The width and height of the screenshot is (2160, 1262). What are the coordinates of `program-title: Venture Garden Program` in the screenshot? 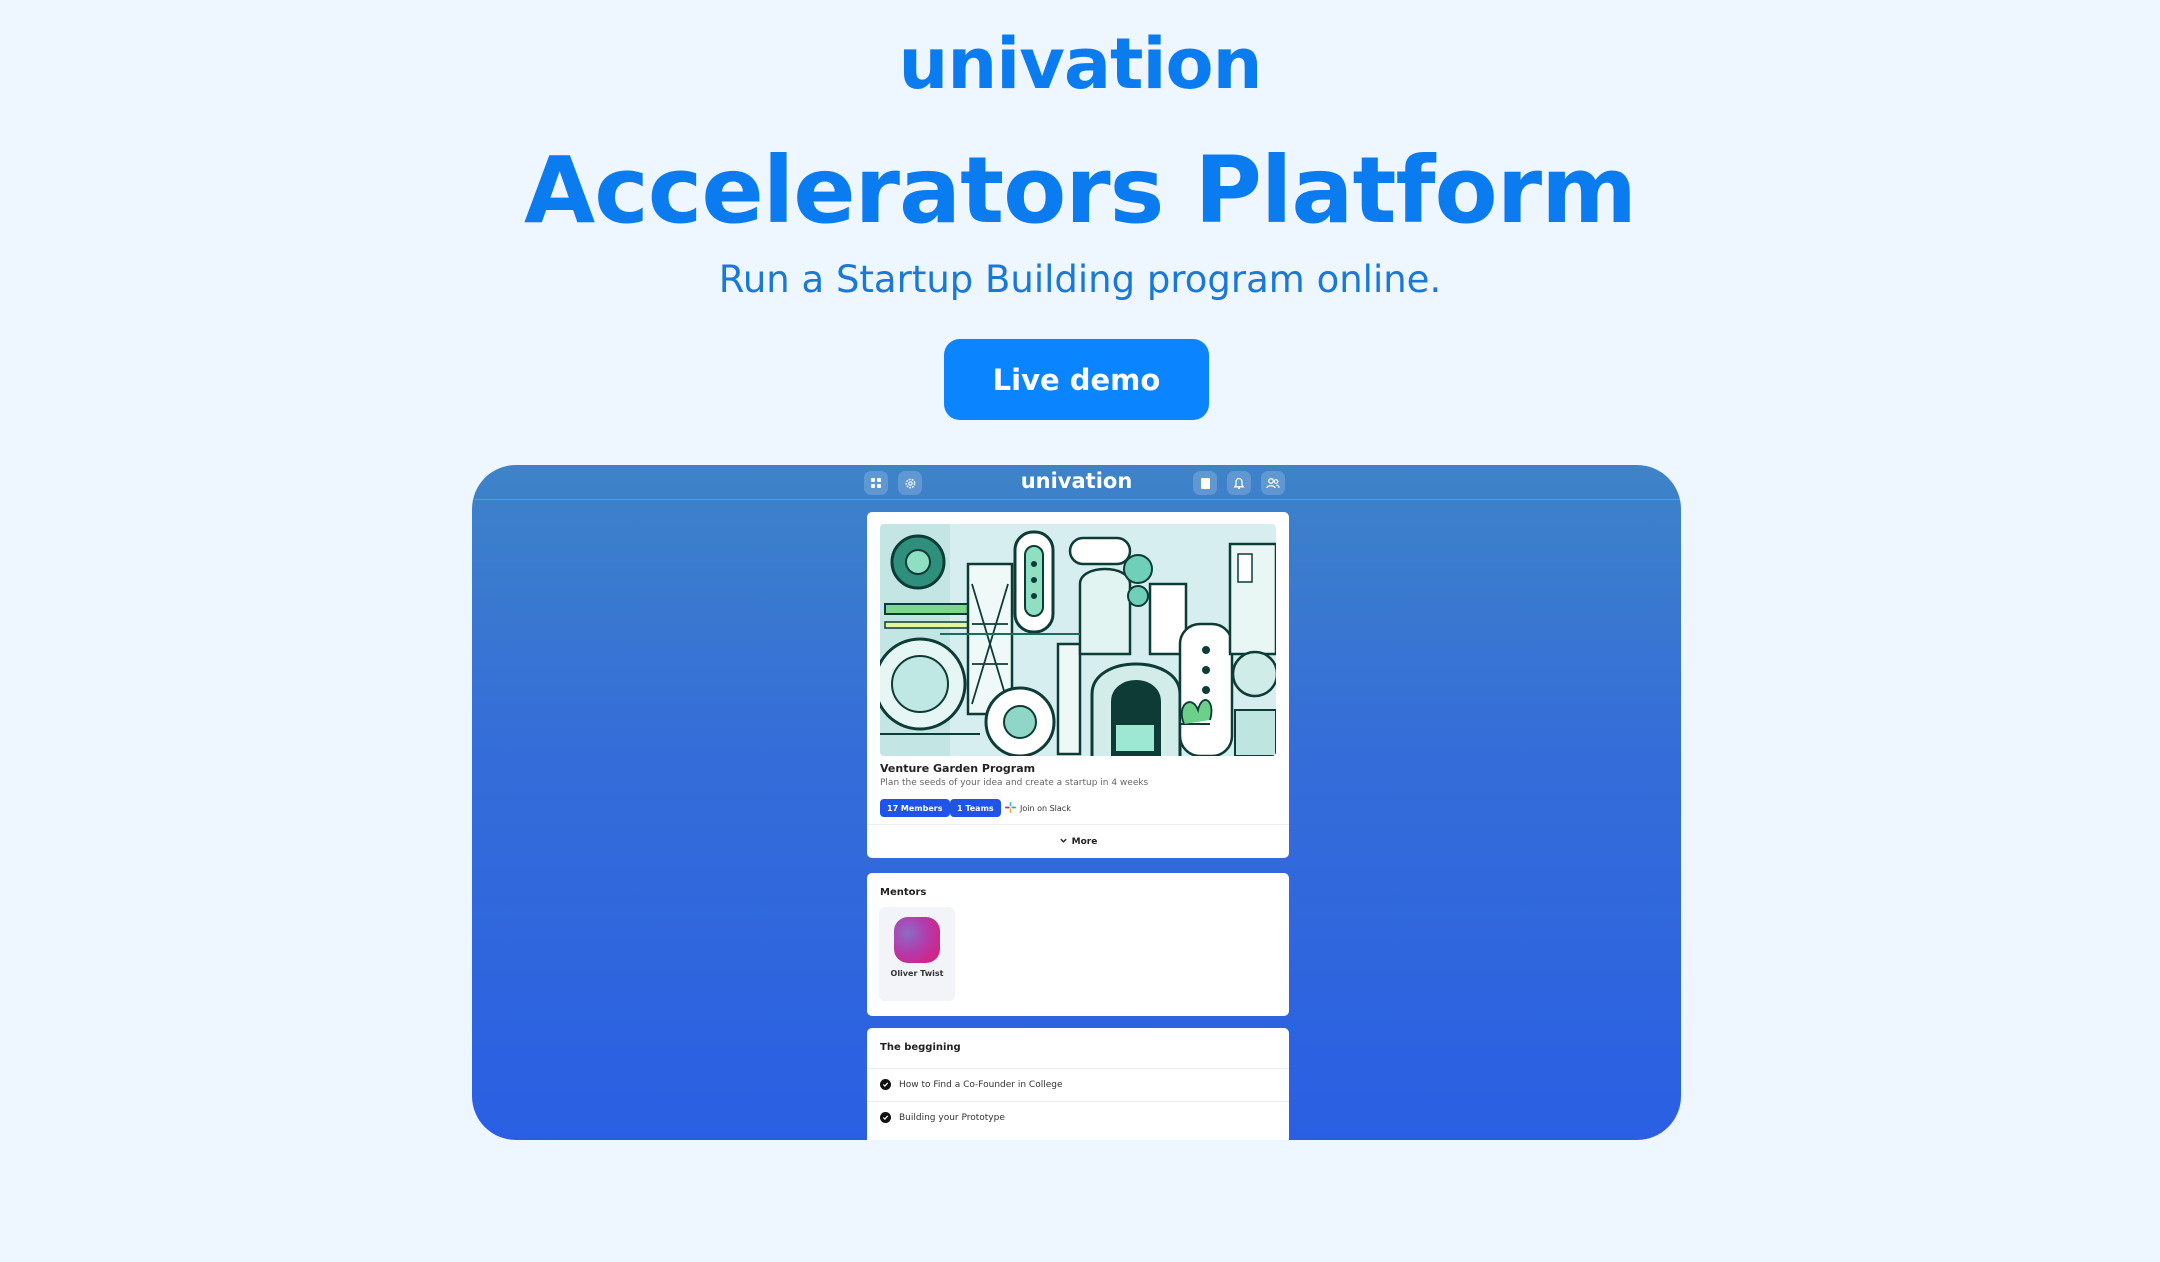 It's located at (957, 768).